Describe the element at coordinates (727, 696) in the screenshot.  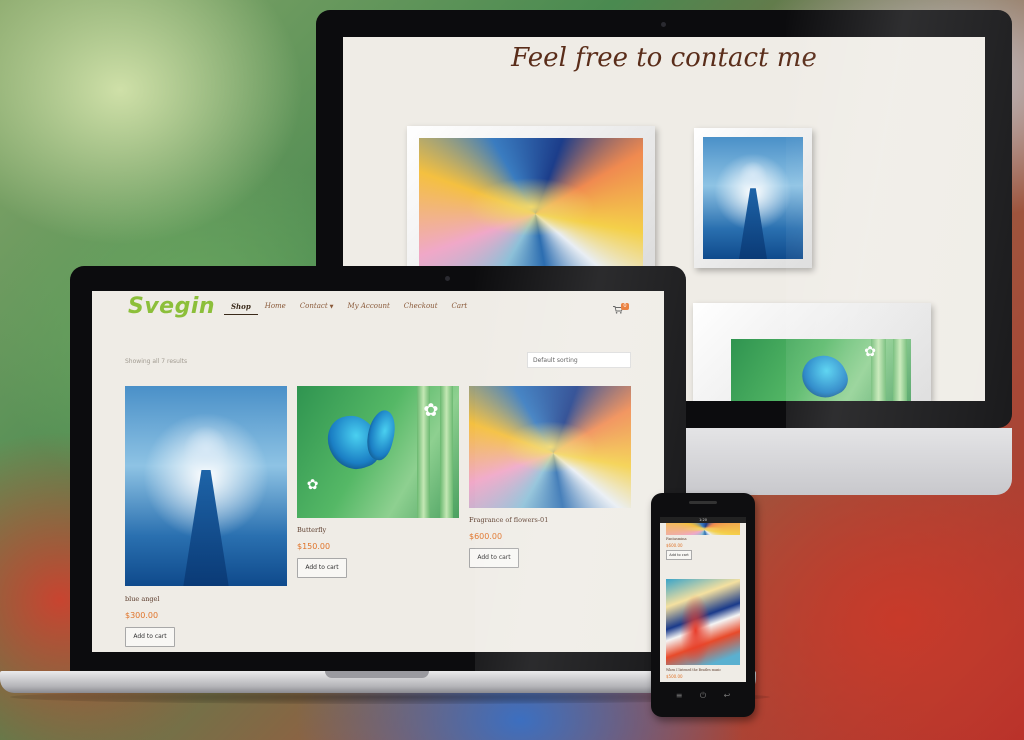
I see `back-icon: ↩` at that location.